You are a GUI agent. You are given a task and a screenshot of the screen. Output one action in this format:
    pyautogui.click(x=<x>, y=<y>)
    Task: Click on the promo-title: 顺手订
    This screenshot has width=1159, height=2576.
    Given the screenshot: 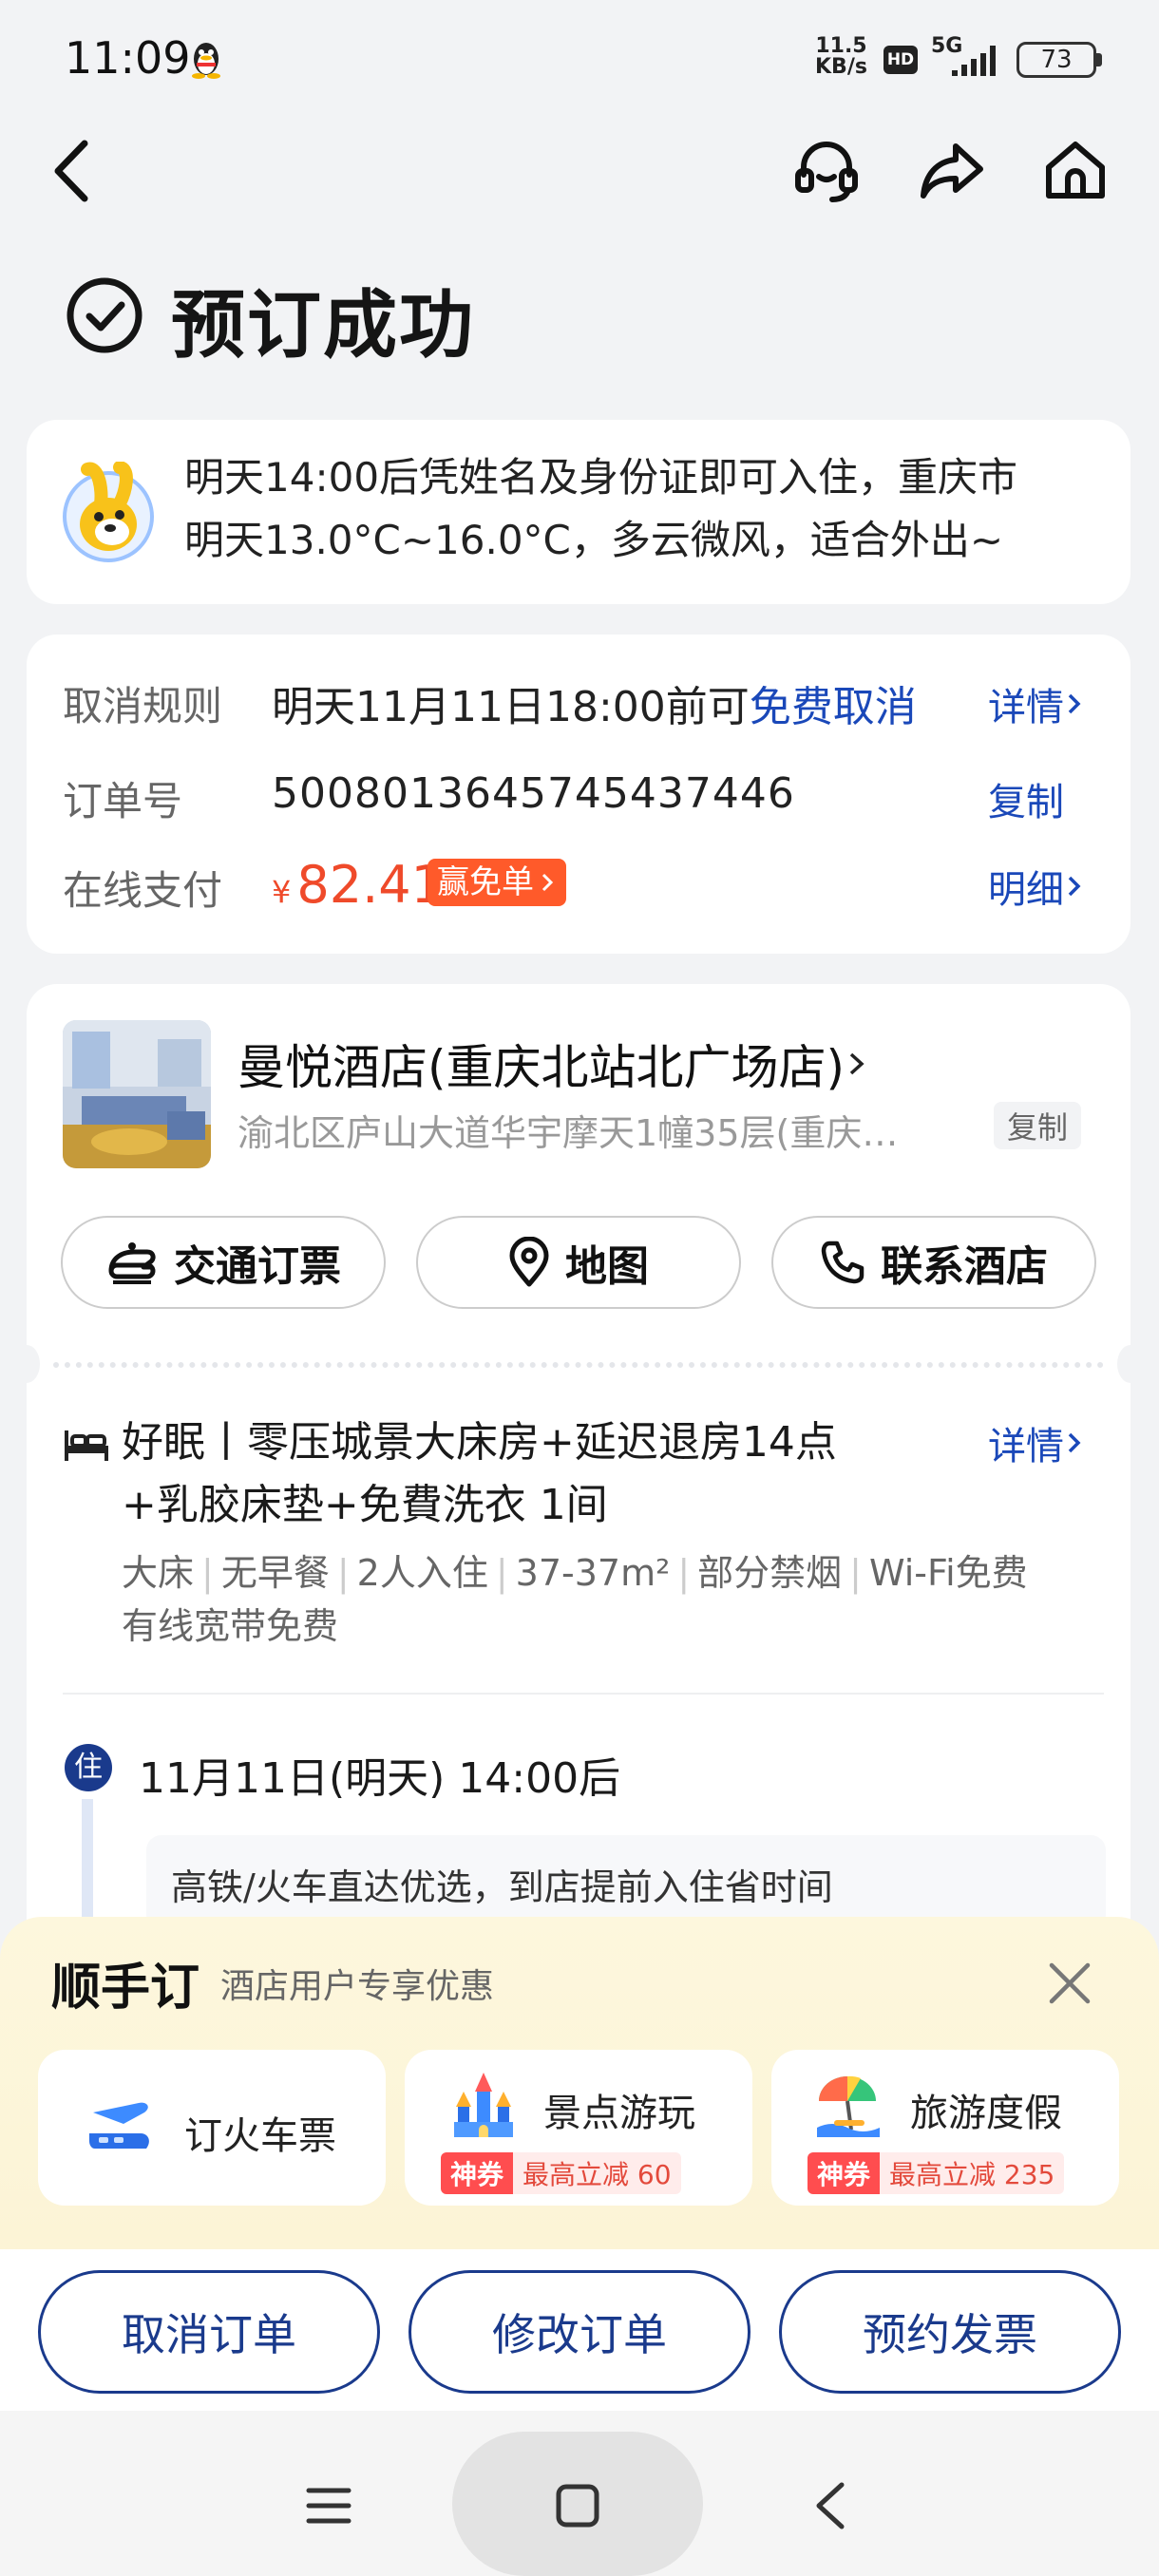 What is the action you would take?
    pyautogui.click(x=125, y=1988)
    